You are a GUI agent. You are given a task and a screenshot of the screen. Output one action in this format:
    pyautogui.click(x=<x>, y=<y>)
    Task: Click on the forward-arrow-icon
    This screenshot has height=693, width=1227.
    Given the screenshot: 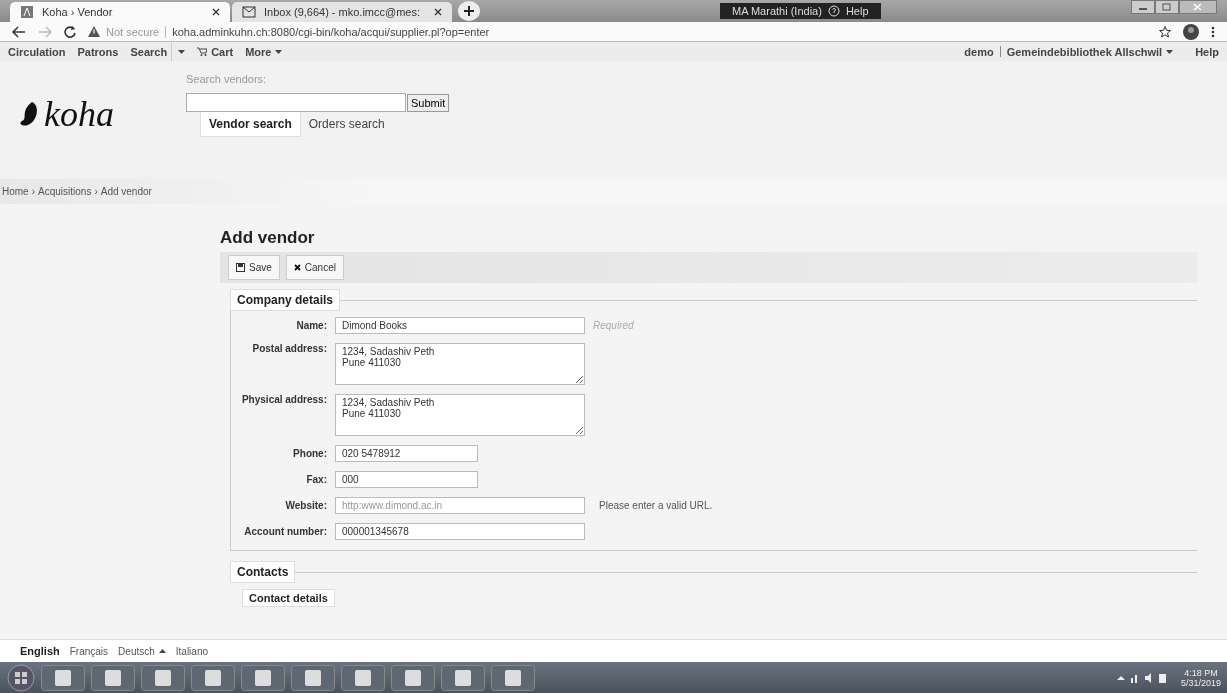 What is the action you would take?
    pyautogui.click(x=45, y=31)
    